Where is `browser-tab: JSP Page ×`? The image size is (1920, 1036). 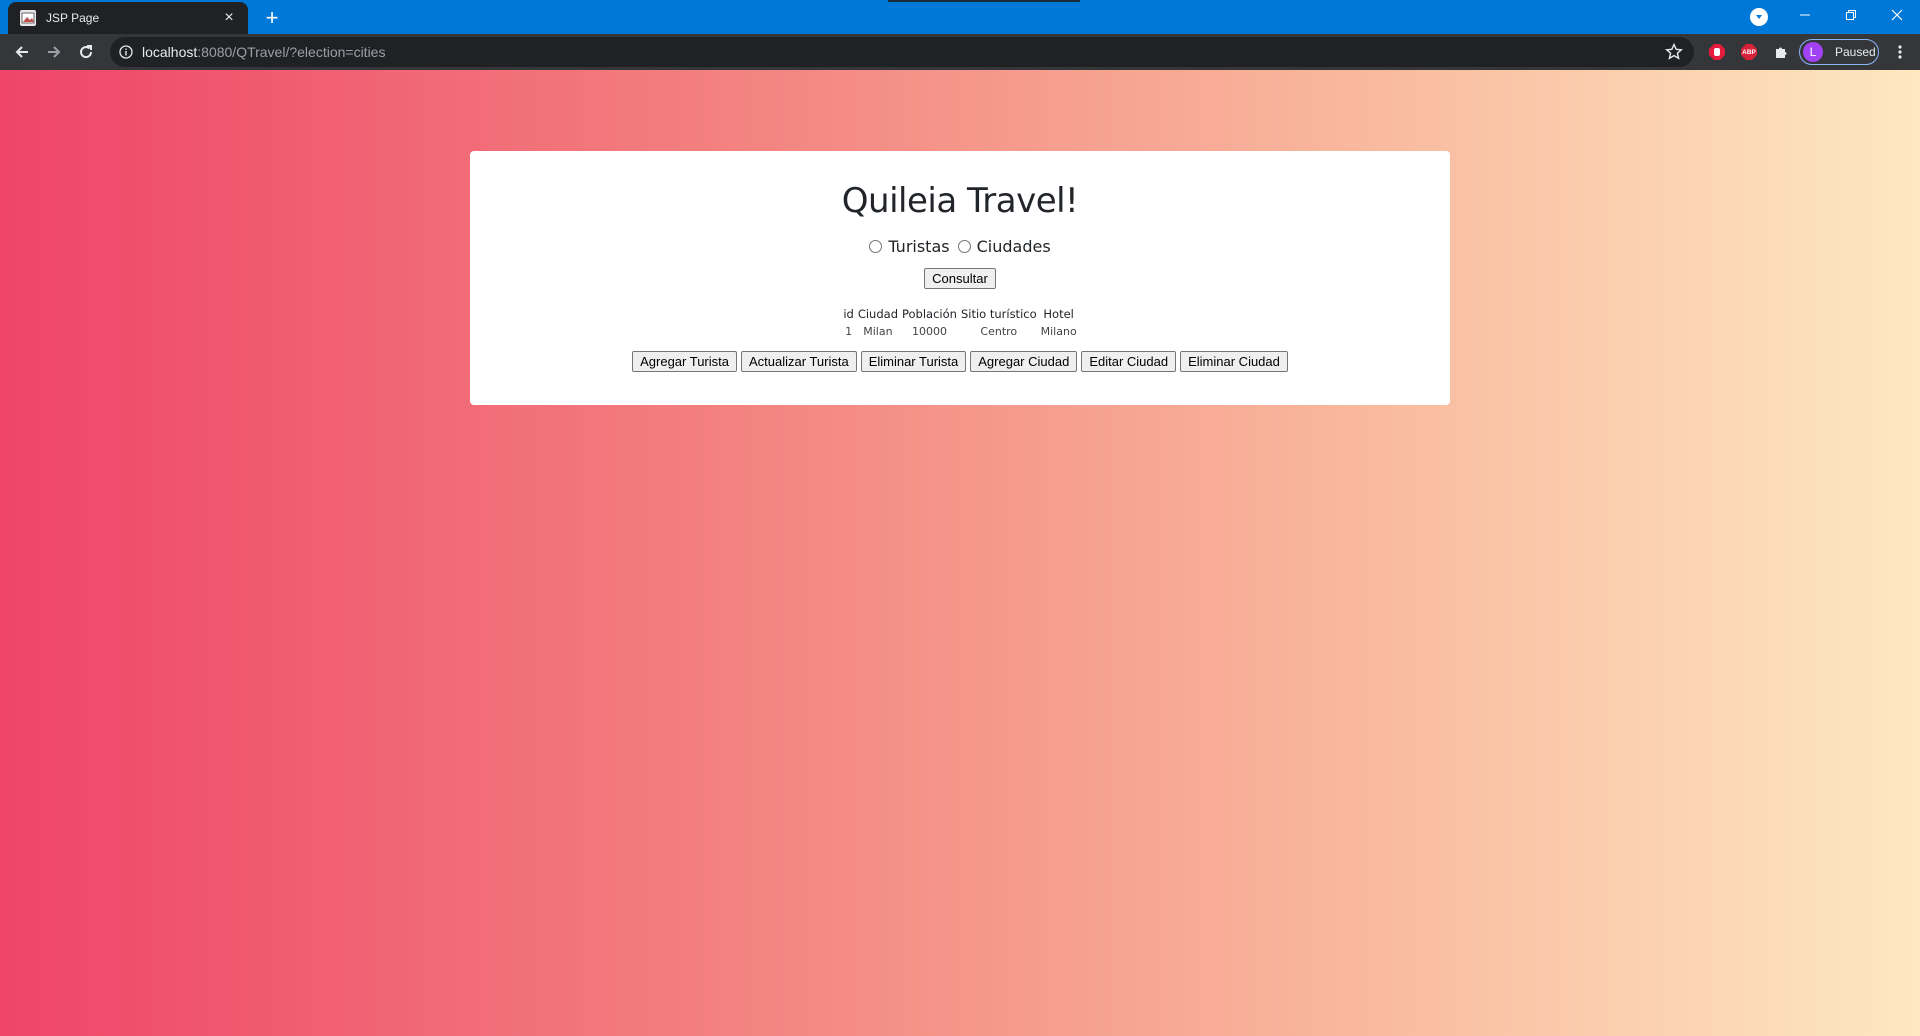
browser-tab: JSP Page × is located at coordinates (128, 18).